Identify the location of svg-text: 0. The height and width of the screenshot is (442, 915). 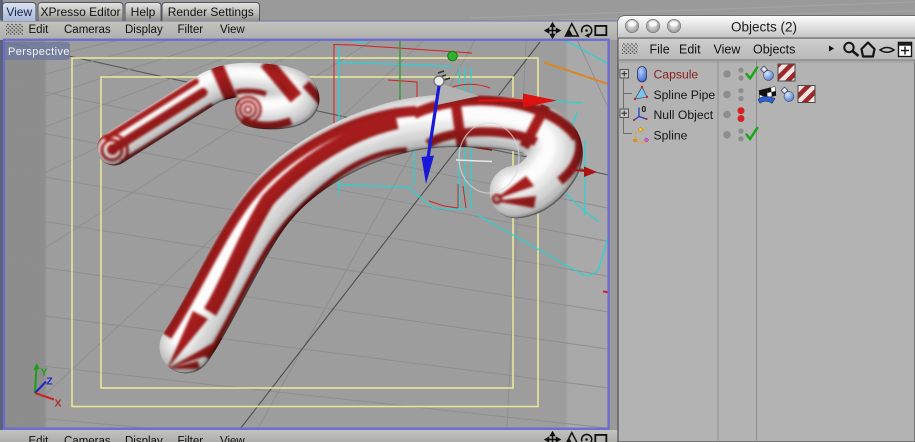
(644, 109).